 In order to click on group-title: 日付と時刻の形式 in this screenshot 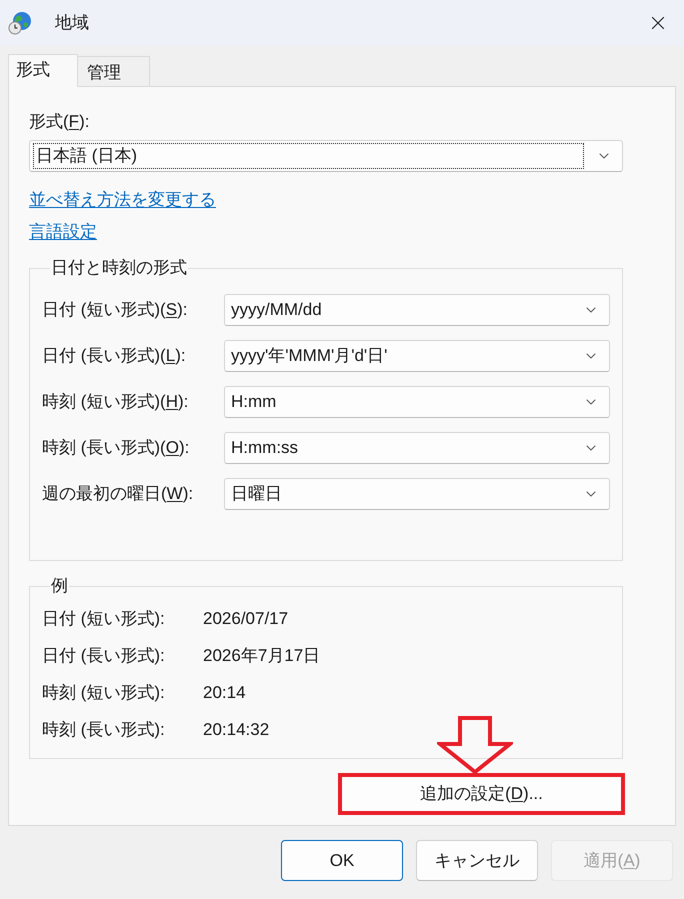, I will do `click(119, 268)`.